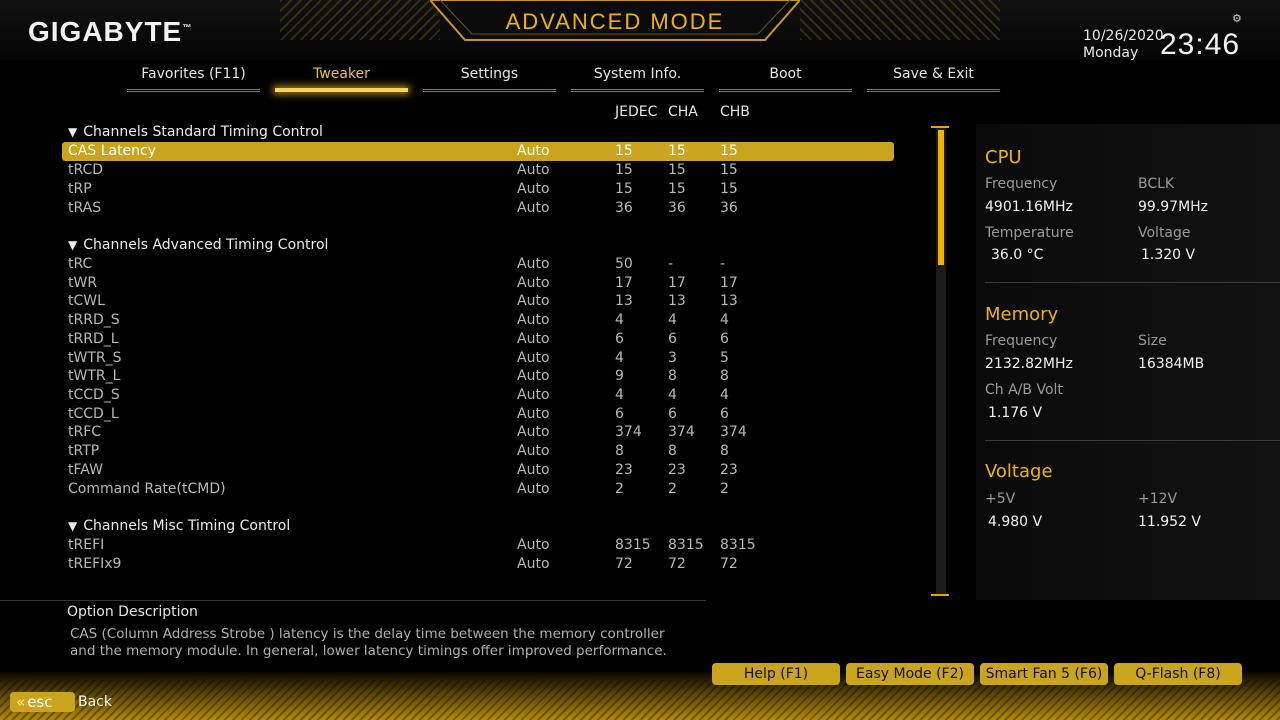 The height and width of the screenshot is (720, 1280). Describe the element at coordinates (910, 674) in the screenshot. I see `easy-mode-button: Easy Mode (F2)` at that location.